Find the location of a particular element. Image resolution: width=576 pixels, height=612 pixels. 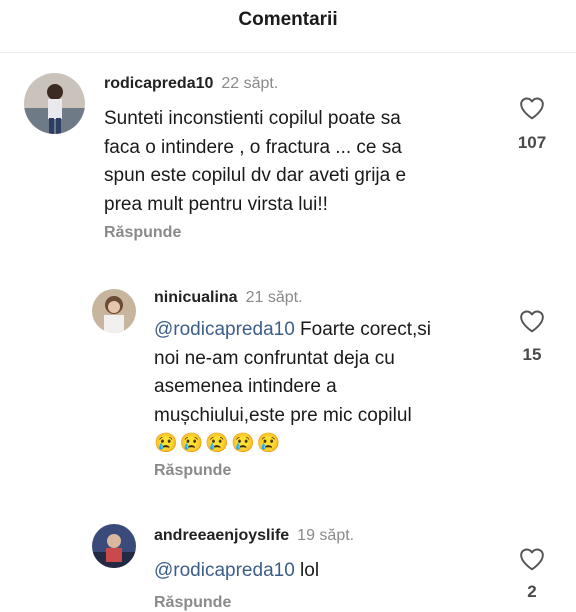

comment-text: @rodicapreda10 lol is located at coordinates (237, 570).